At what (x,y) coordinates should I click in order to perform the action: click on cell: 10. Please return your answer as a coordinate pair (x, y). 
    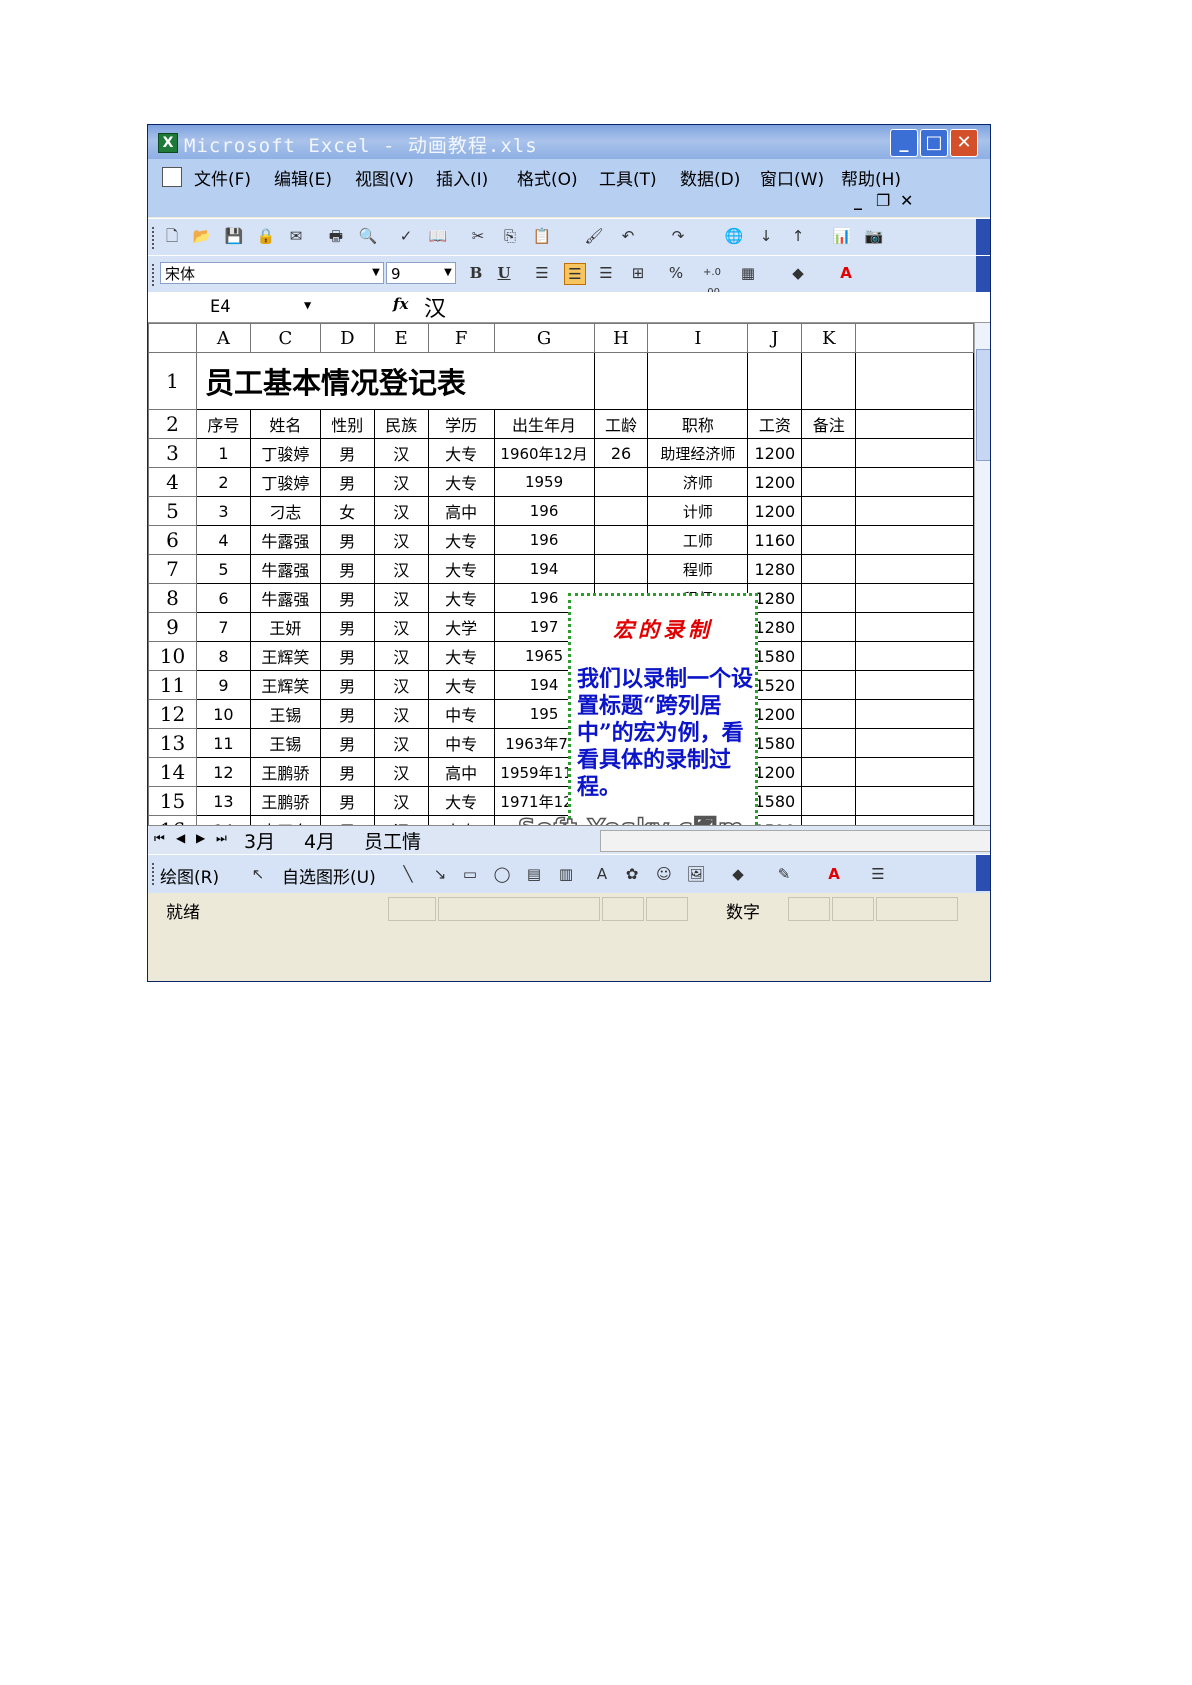
    Looking at the image, I should click on (223, 714).